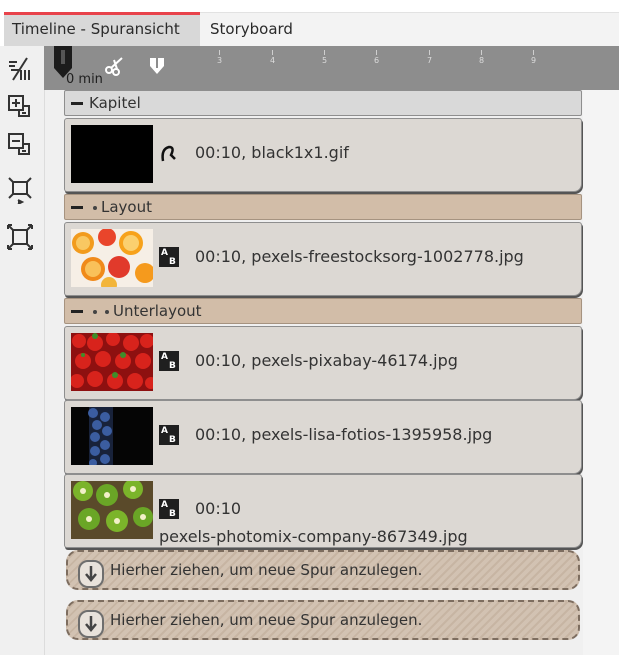 Image resolution: width=619 pixels, height=655 pixels. I want to click on zoom-in-icon, so click(20, 189).